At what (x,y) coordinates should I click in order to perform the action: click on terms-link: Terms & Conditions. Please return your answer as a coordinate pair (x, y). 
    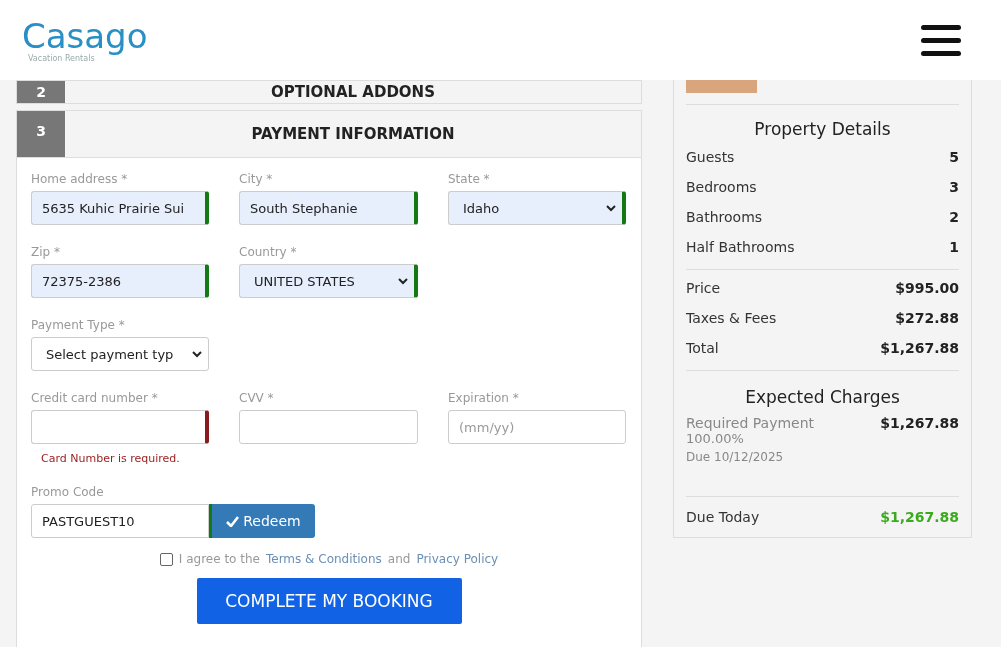
    Looking at the image, I should click on (323, 559).